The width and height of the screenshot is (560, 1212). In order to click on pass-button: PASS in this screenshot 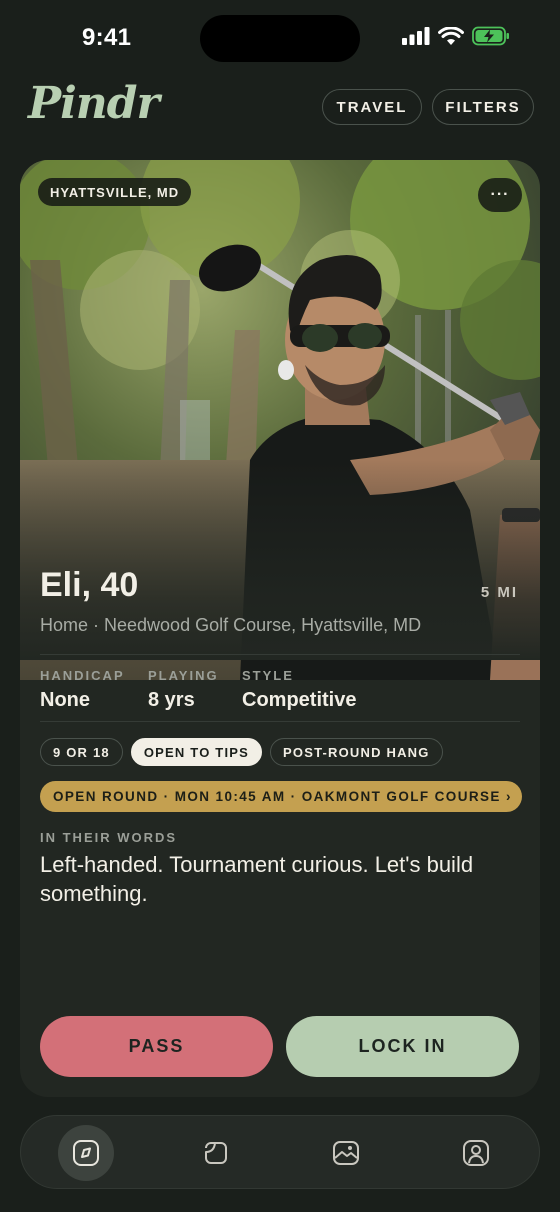, I will do `click(156, 1046)`.